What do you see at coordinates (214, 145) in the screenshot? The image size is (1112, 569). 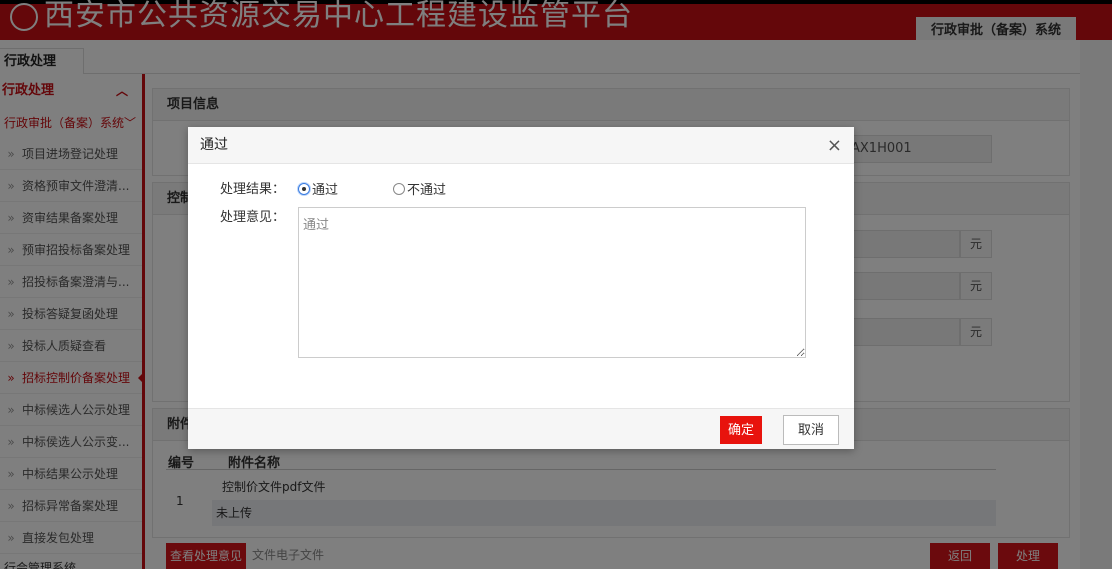 I see `dialog-title: 通过` at bounding box center [214, 145].